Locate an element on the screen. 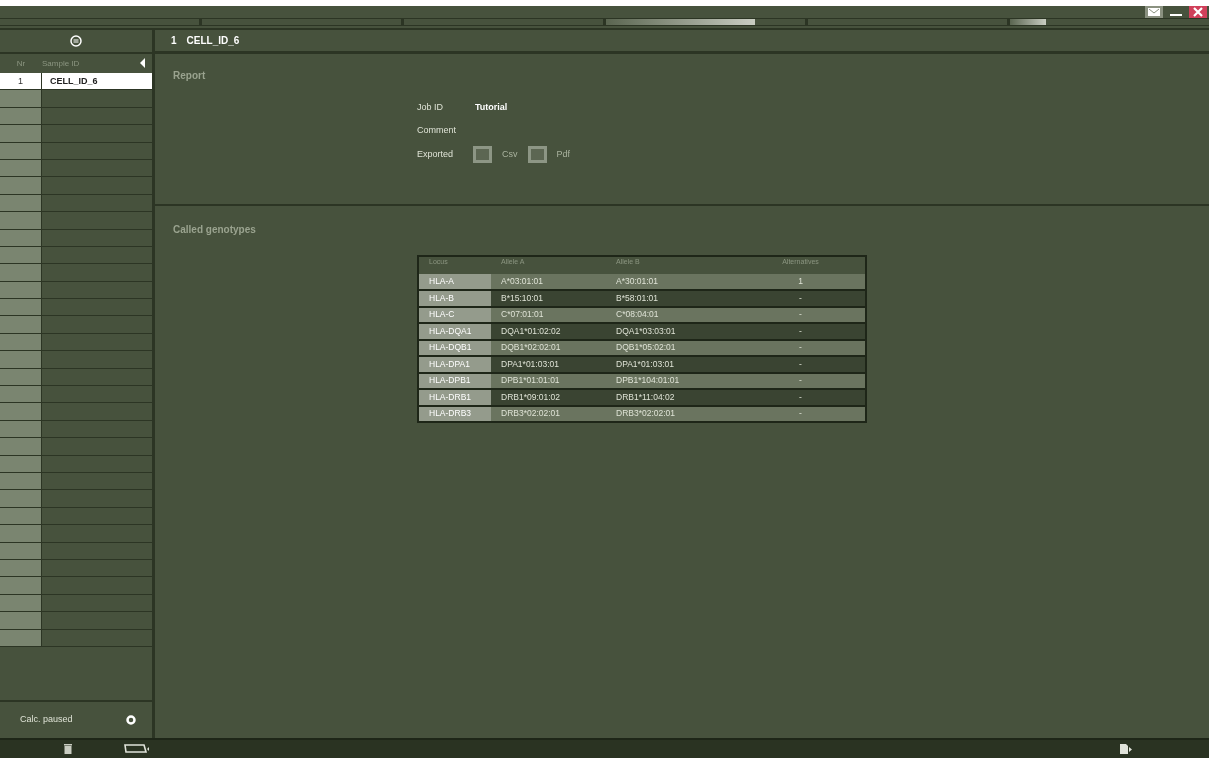 Image resolution: width=1209 pixels, height=758 pixels. section-title: Called genotypes is located at coordinates (215, 230).